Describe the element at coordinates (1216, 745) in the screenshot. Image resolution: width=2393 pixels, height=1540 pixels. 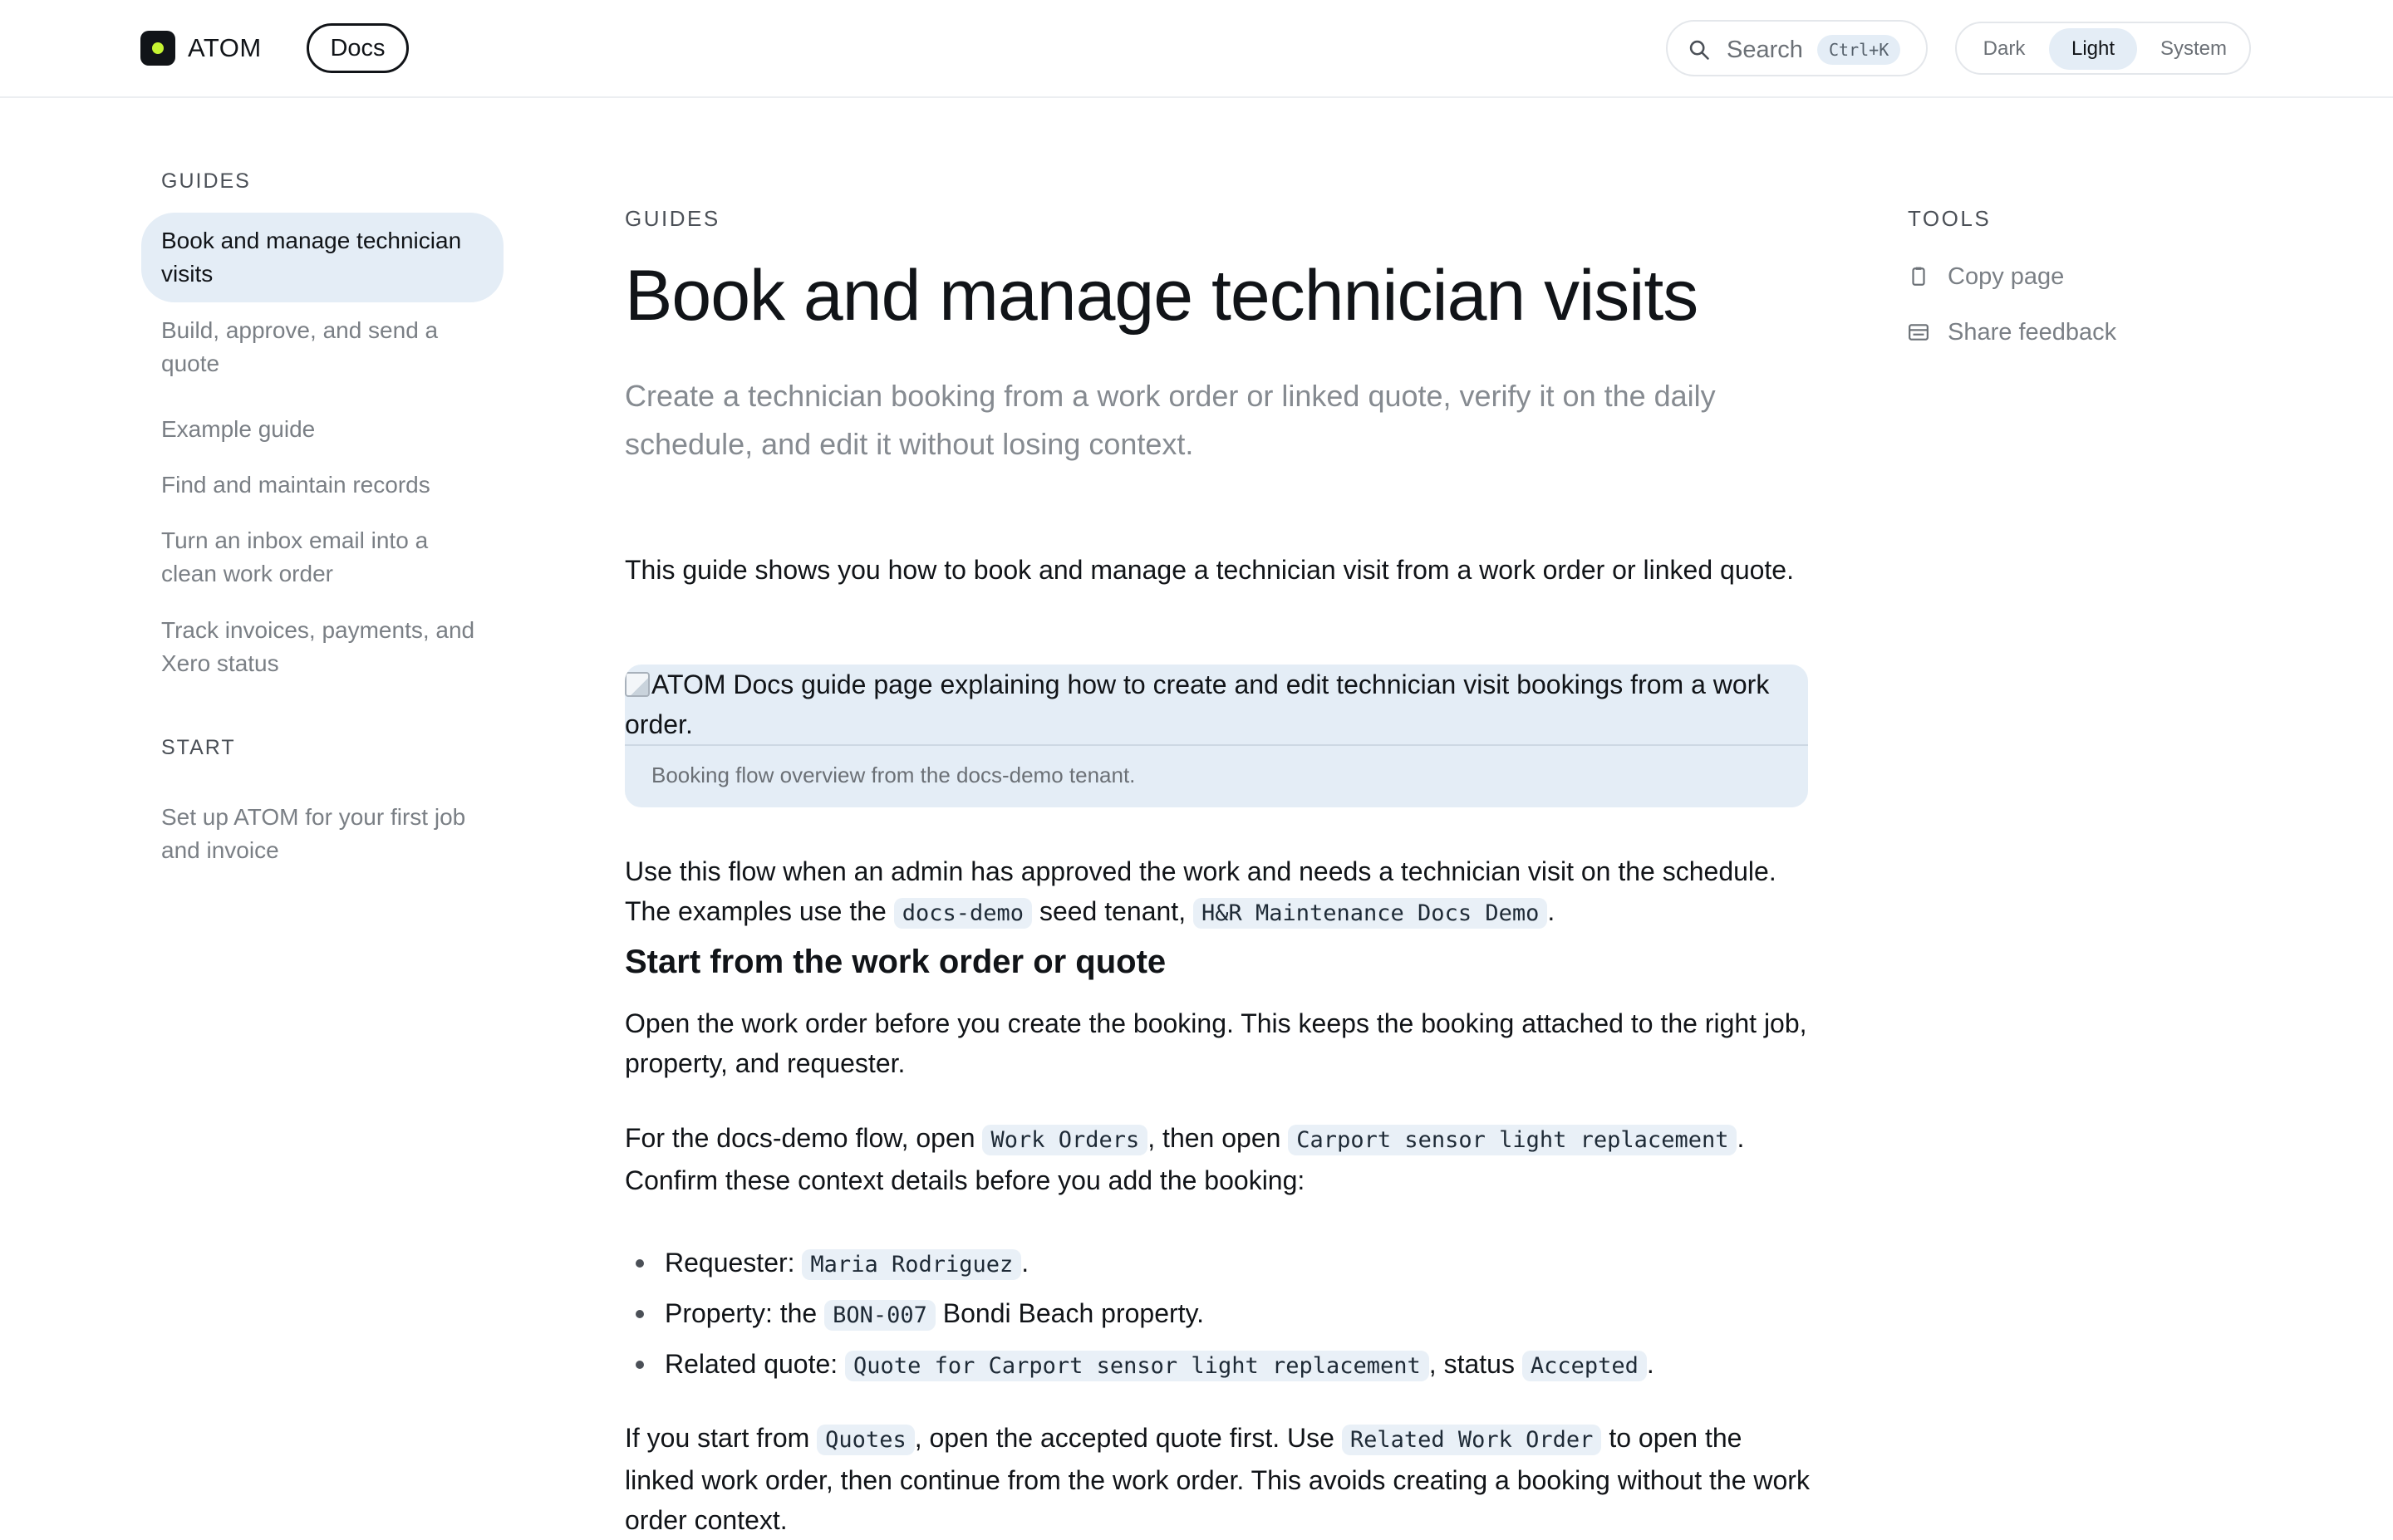
I see `figure-divider` at that location.